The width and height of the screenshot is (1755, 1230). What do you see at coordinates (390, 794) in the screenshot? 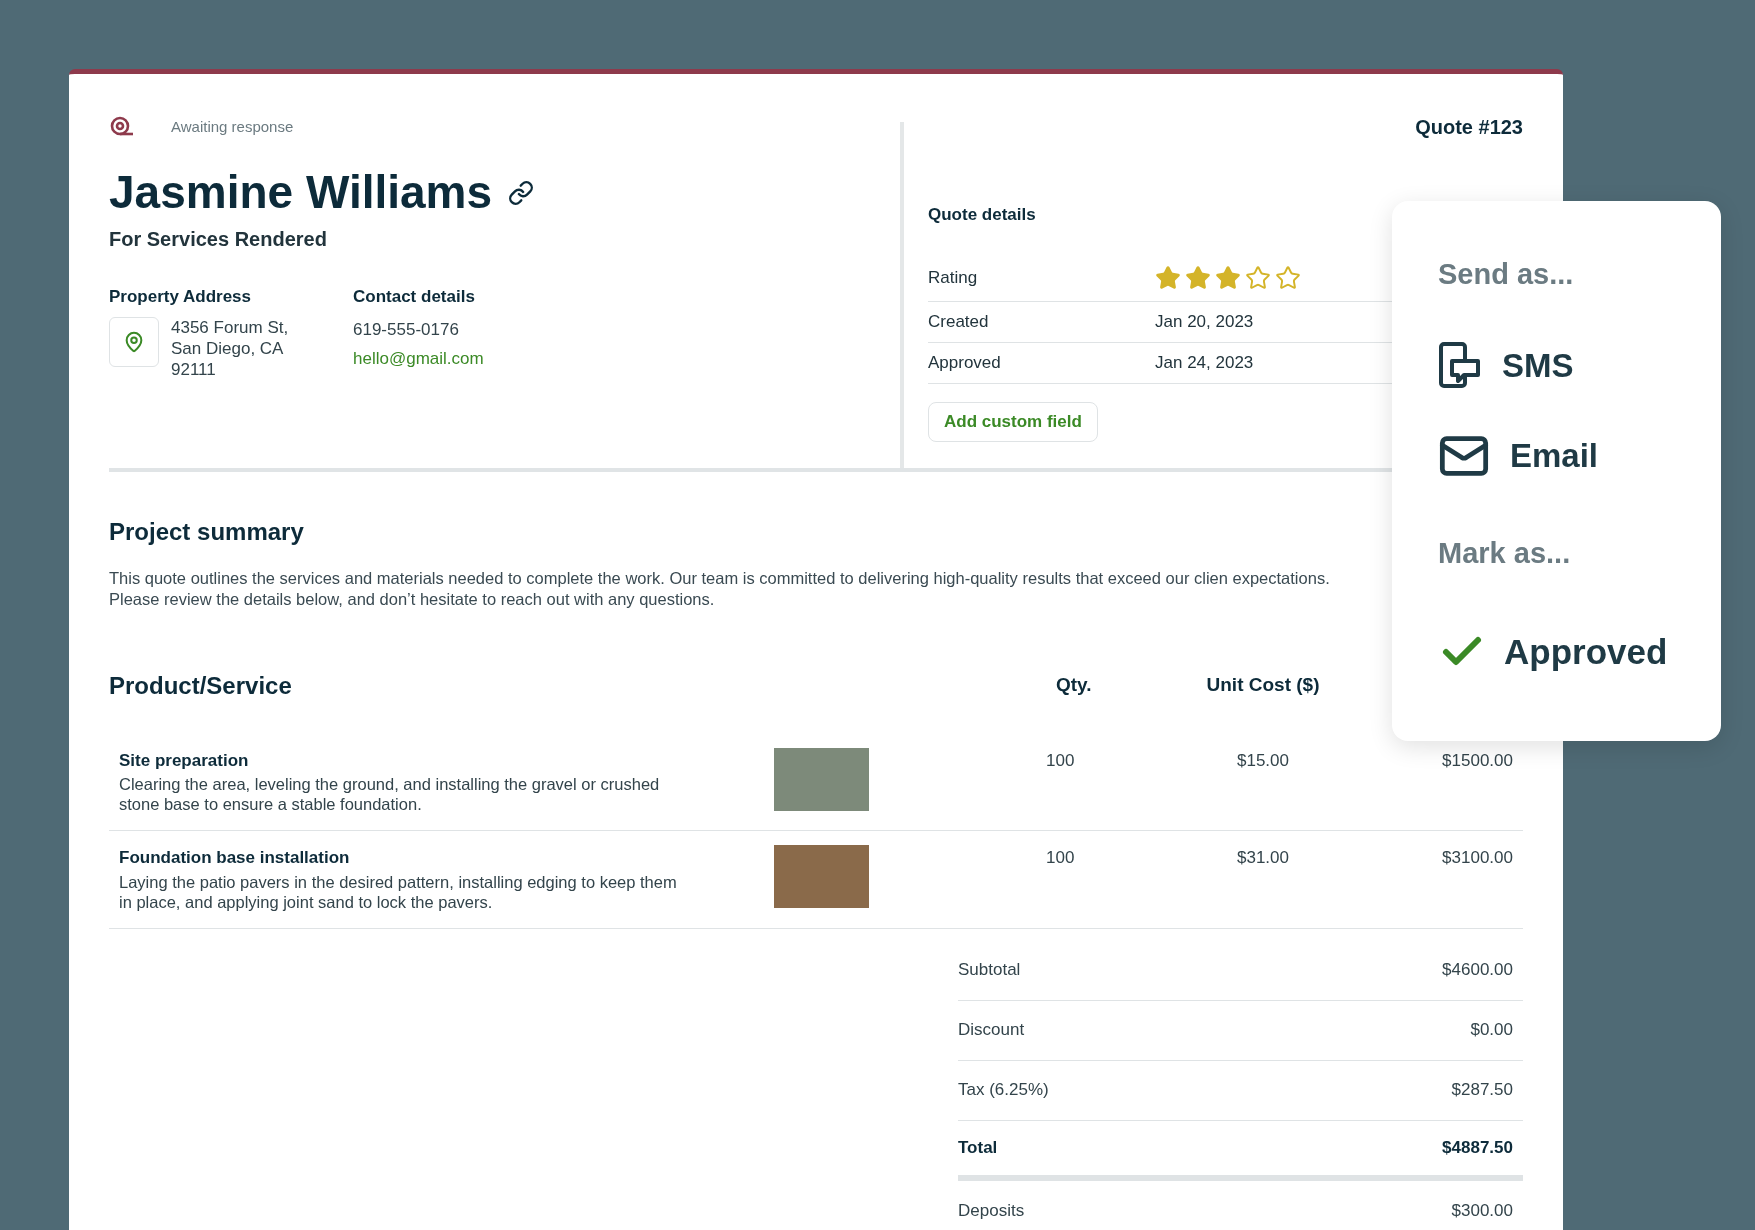
I see `item-description: Clearing the area, leveling the ground, and installing the gravel or crushed stone base to ensure a stable foundation.` at bounding box center [390, 794].